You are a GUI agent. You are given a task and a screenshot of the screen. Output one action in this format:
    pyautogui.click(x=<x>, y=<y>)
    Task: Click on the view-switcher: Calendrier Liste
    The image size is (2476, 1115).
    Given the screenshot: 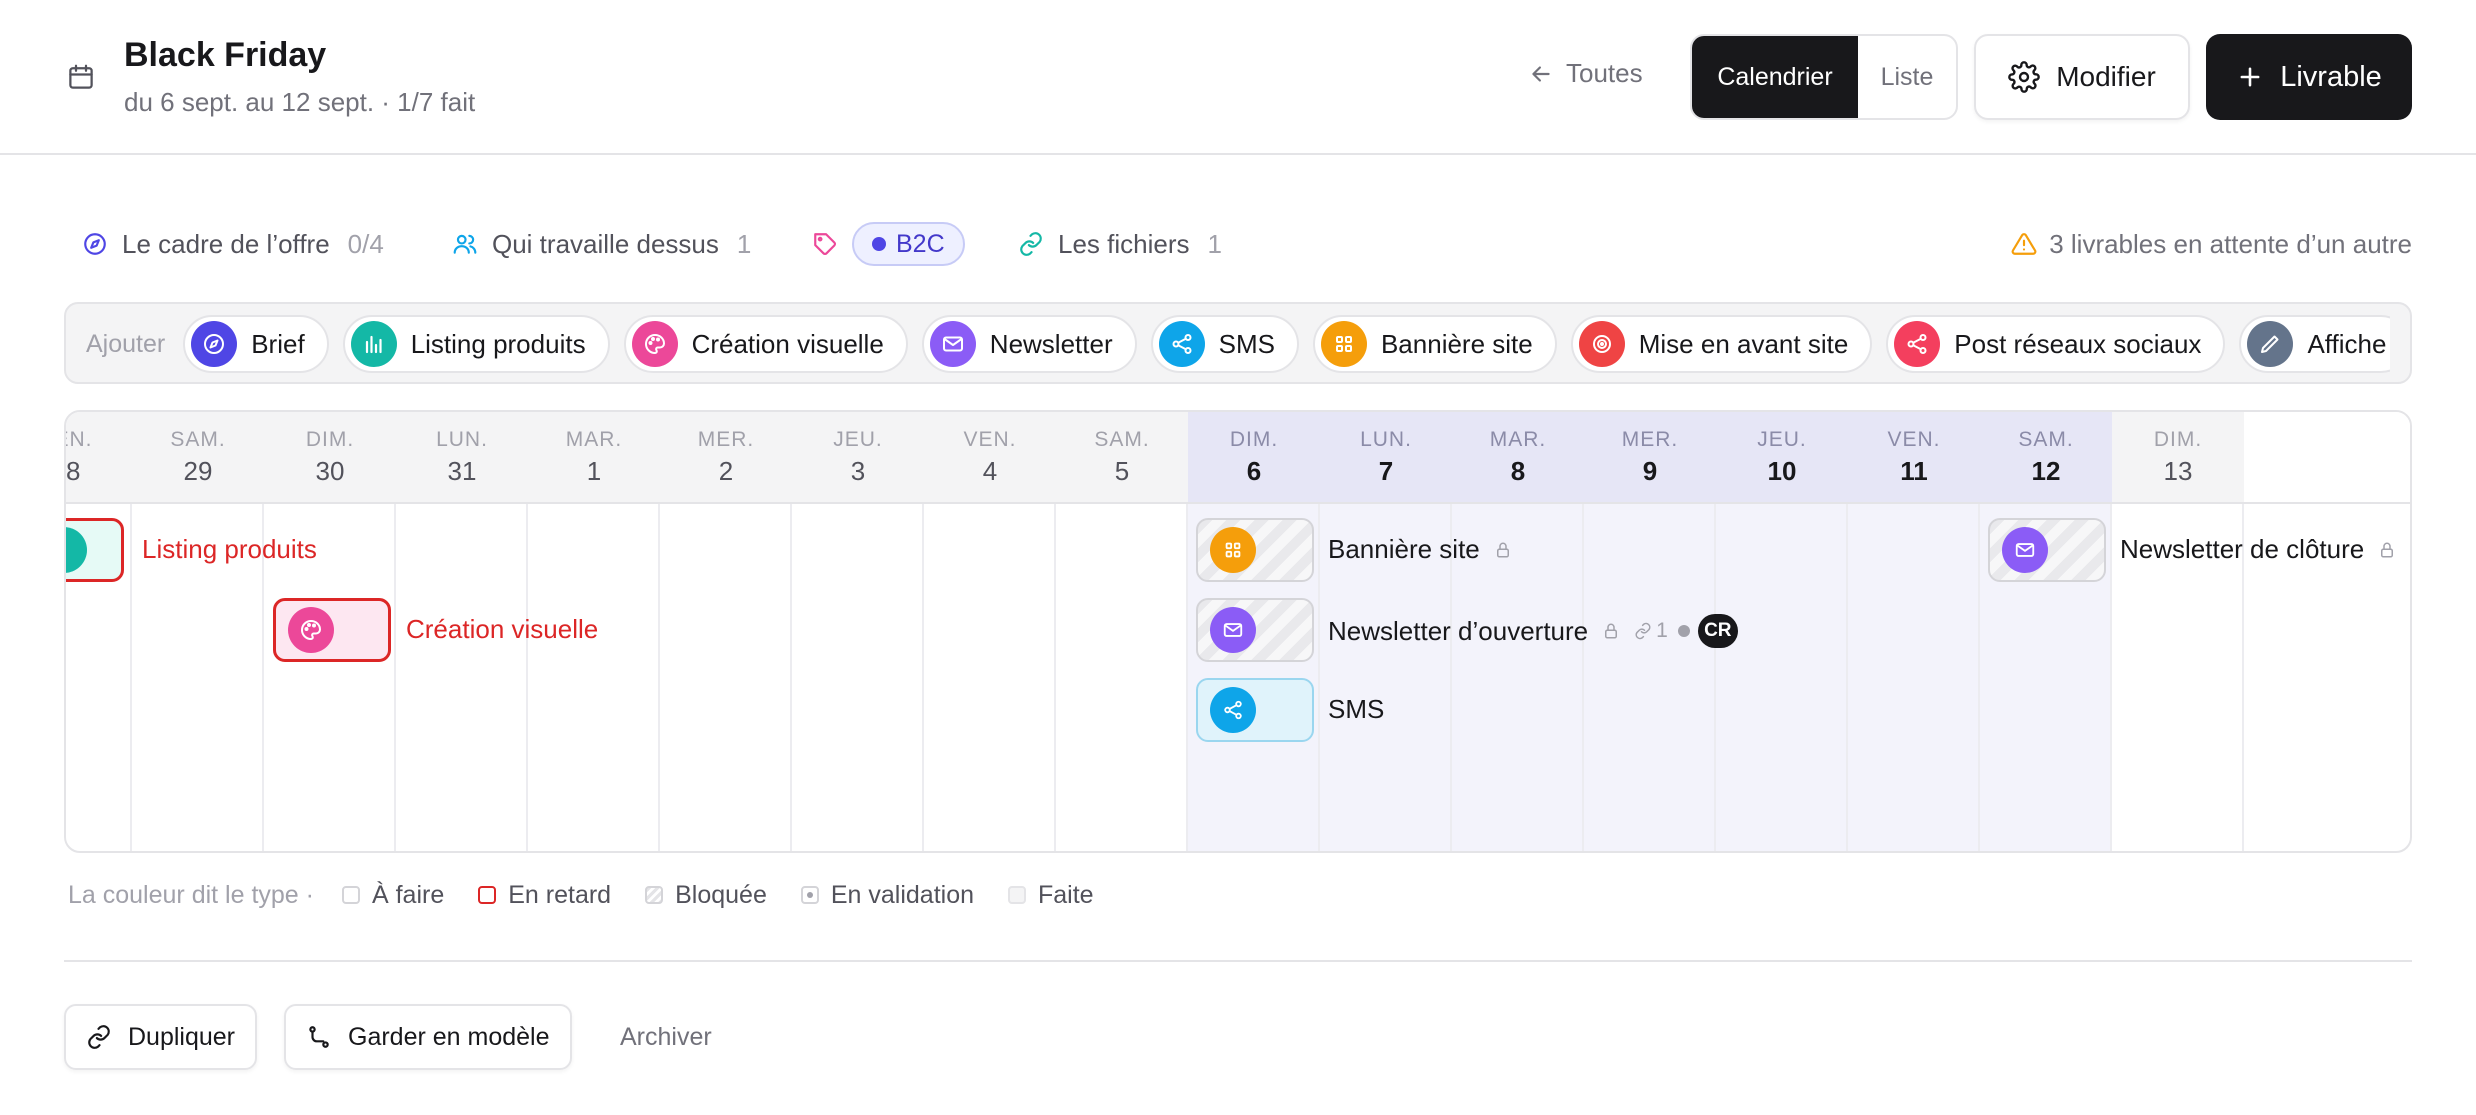 What is the action you would take?
    pyautogui.click(x=1824, y=77)
    